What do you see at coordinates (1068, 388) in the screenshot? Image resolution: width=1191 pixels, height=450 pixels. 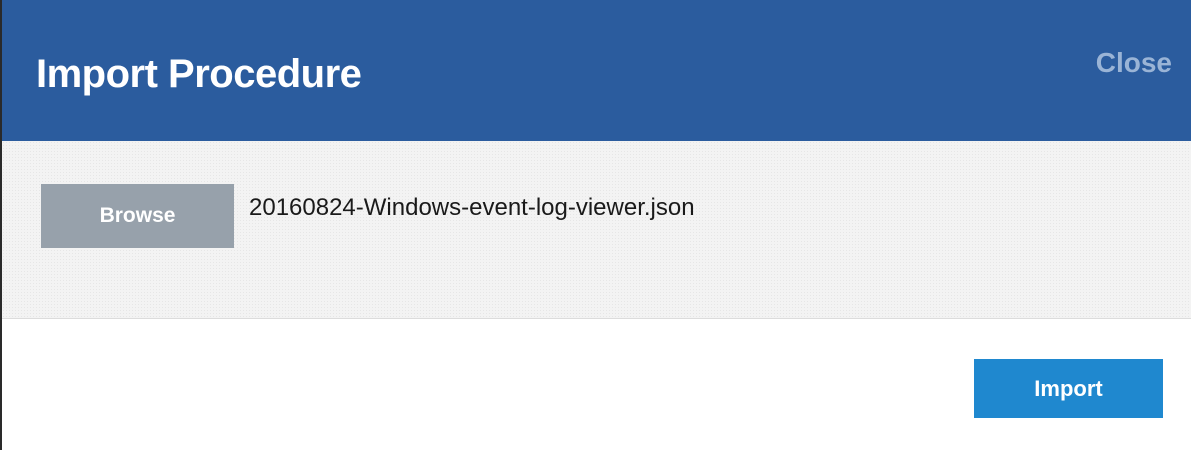 I see `import-button: Import` at bounding box center [1068, 388].